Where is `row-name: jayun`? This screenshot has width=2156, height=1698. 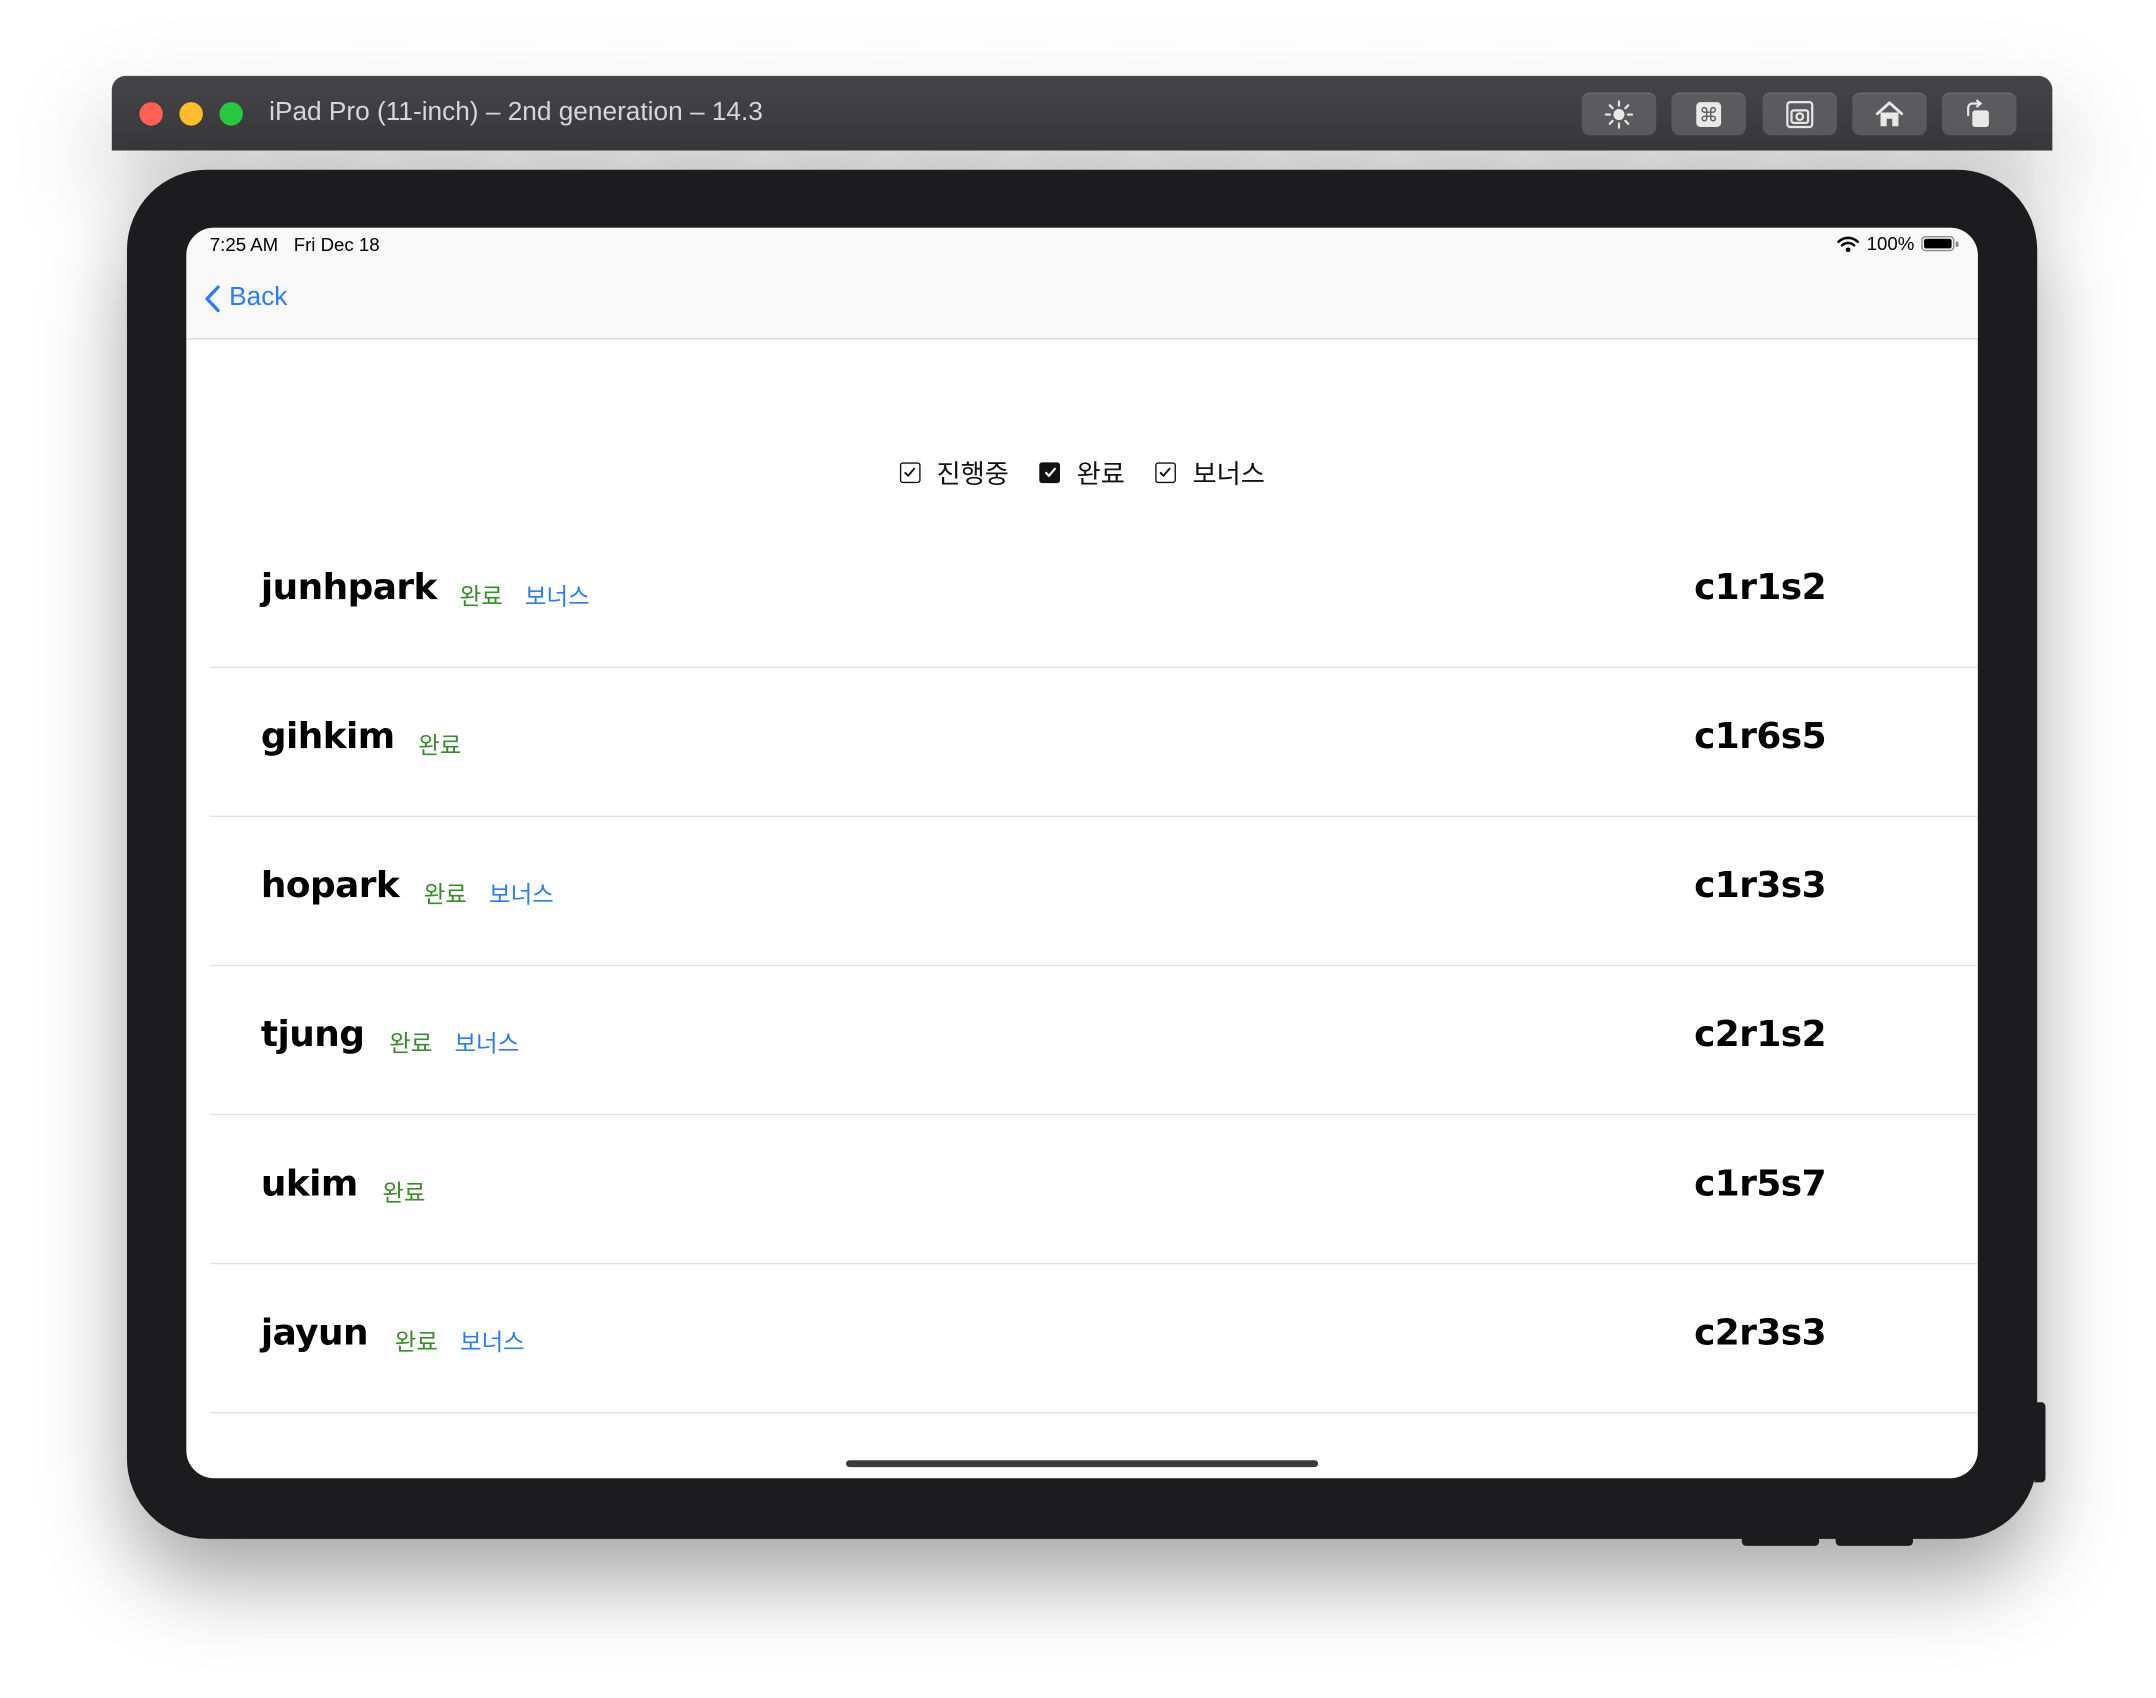
row-name: jayun is located at coordinates (314, 1333).